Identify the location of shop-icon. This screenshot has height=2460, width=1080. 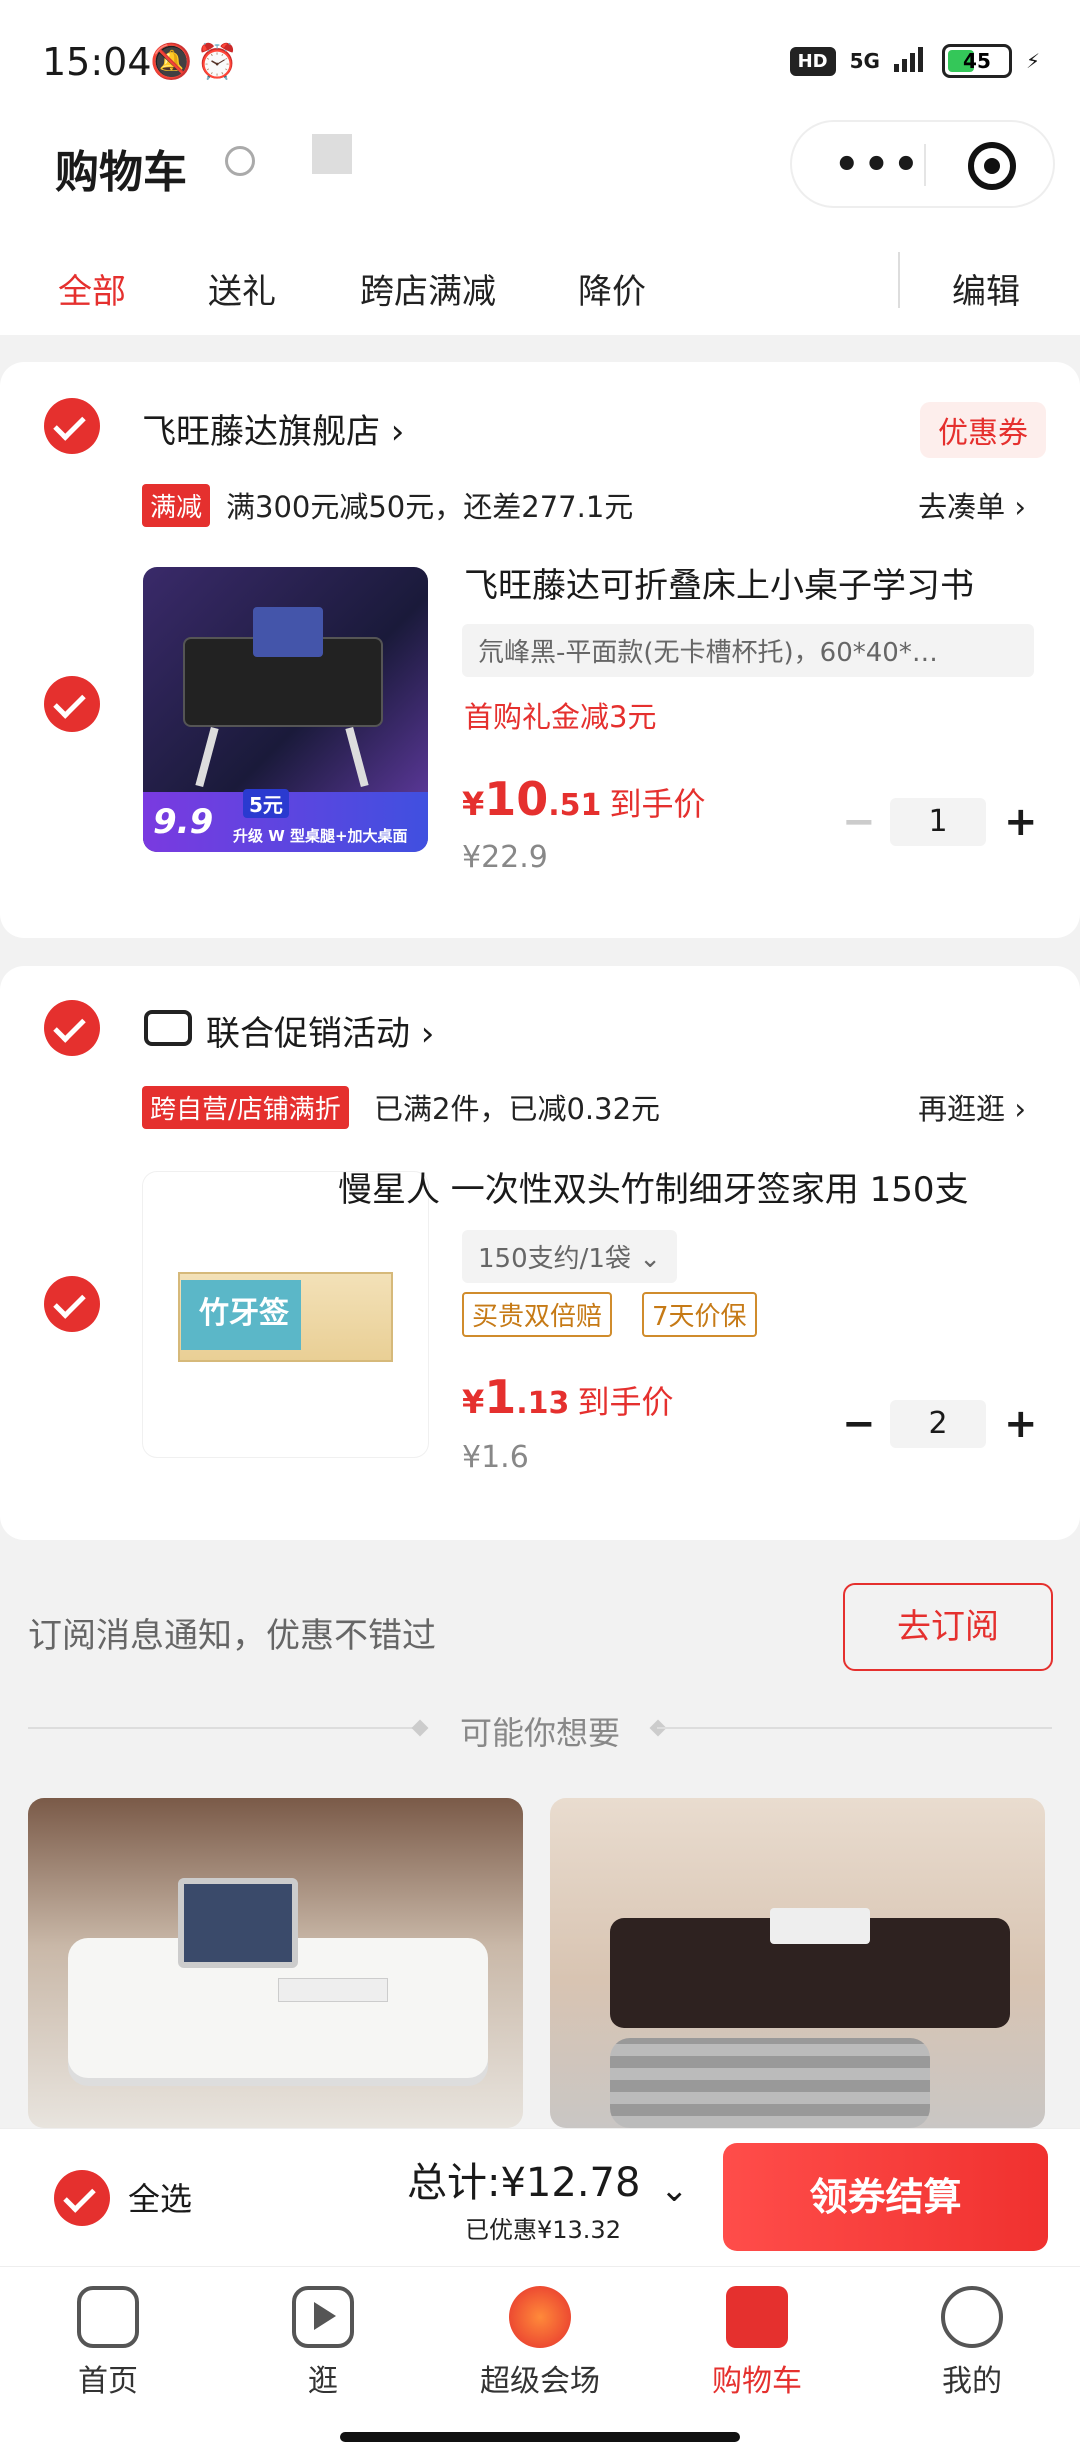
(168, 1028).